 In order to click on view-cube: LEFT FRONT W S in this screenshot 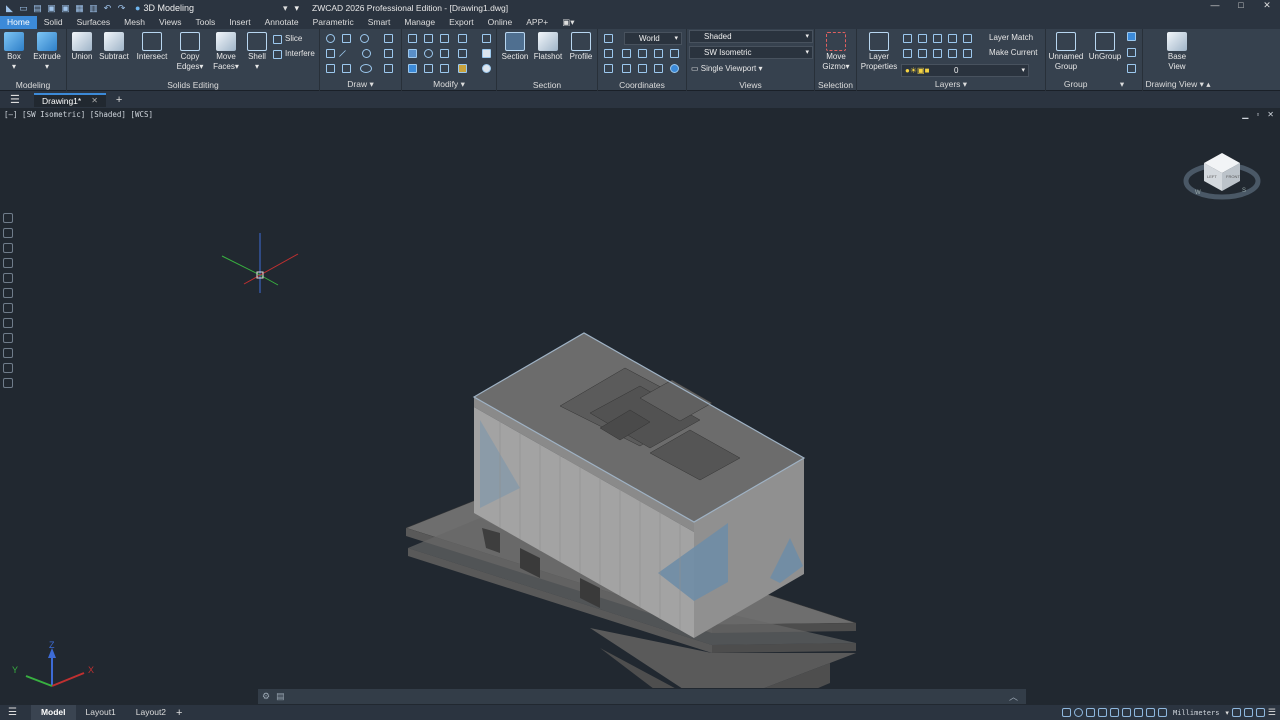, I will do `click(1222, 176)`.